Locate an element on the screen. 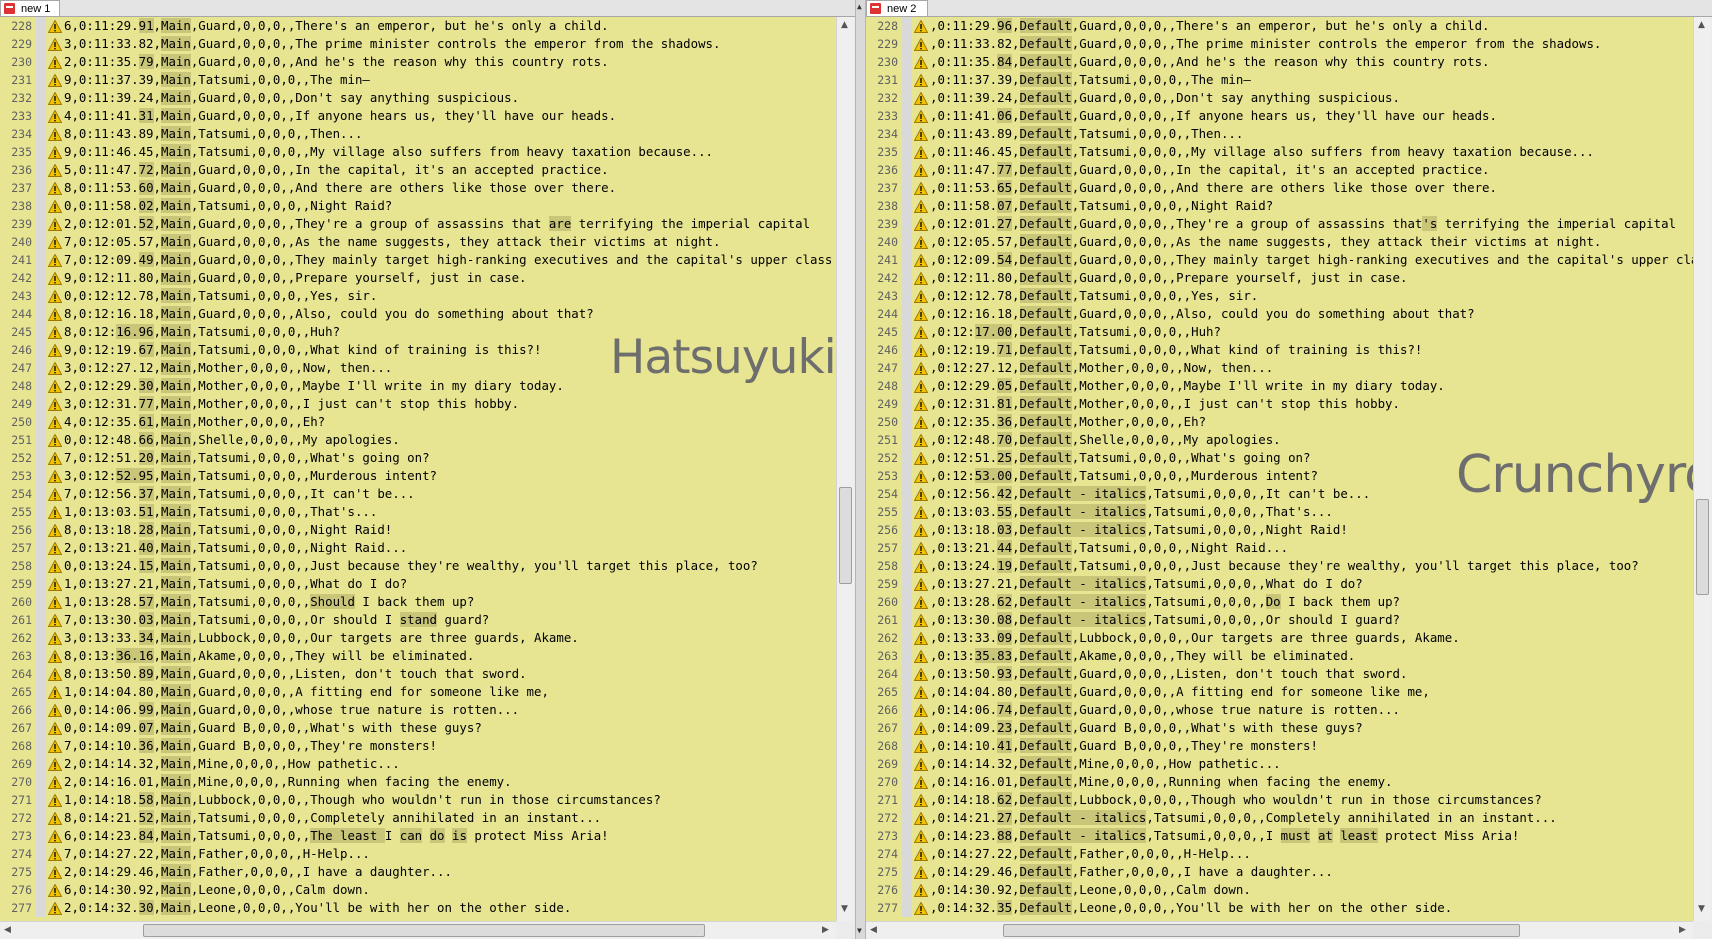 Image resolution: width=1712 pixels, height=939 pixels. left-vertical-scrollbar: ▲ ▼ is located at coordinates (845, 469).